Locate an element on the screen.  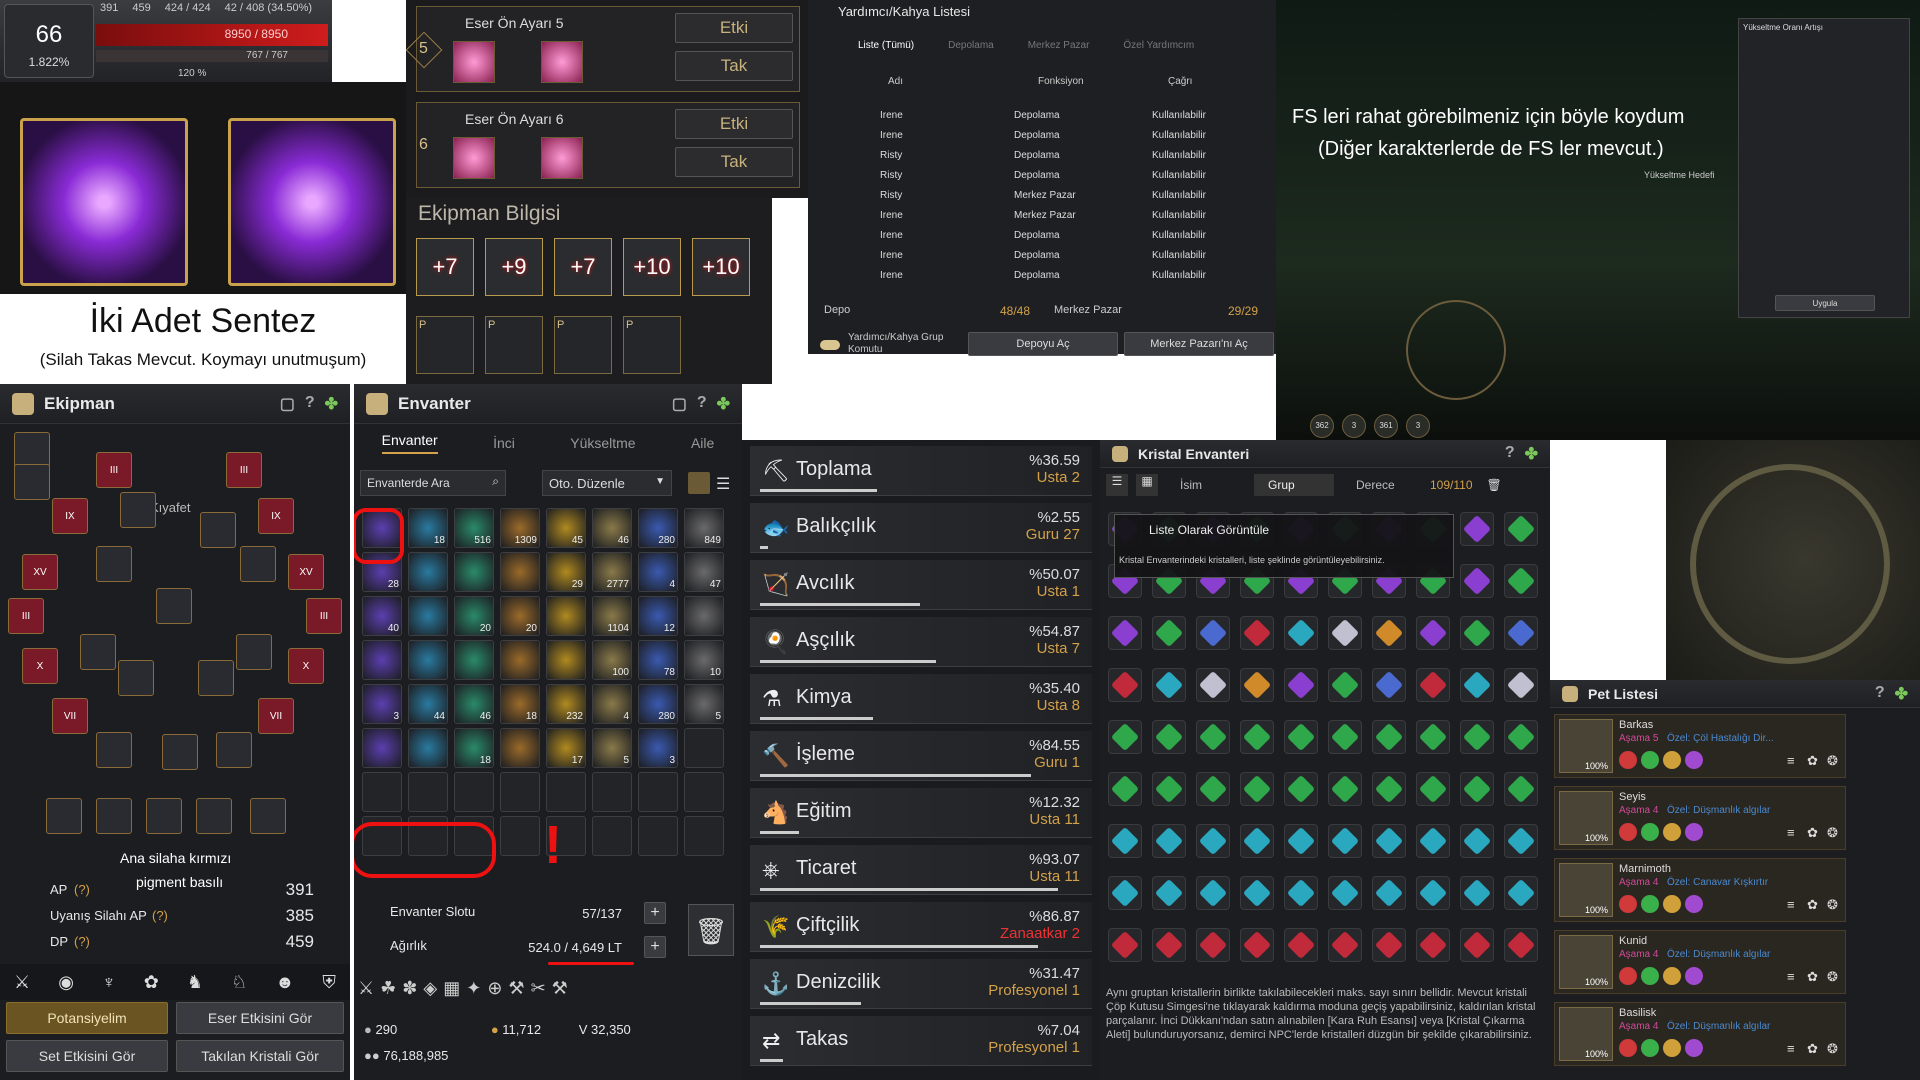
inventory-item: 18 is located at coordinates (520, 704).